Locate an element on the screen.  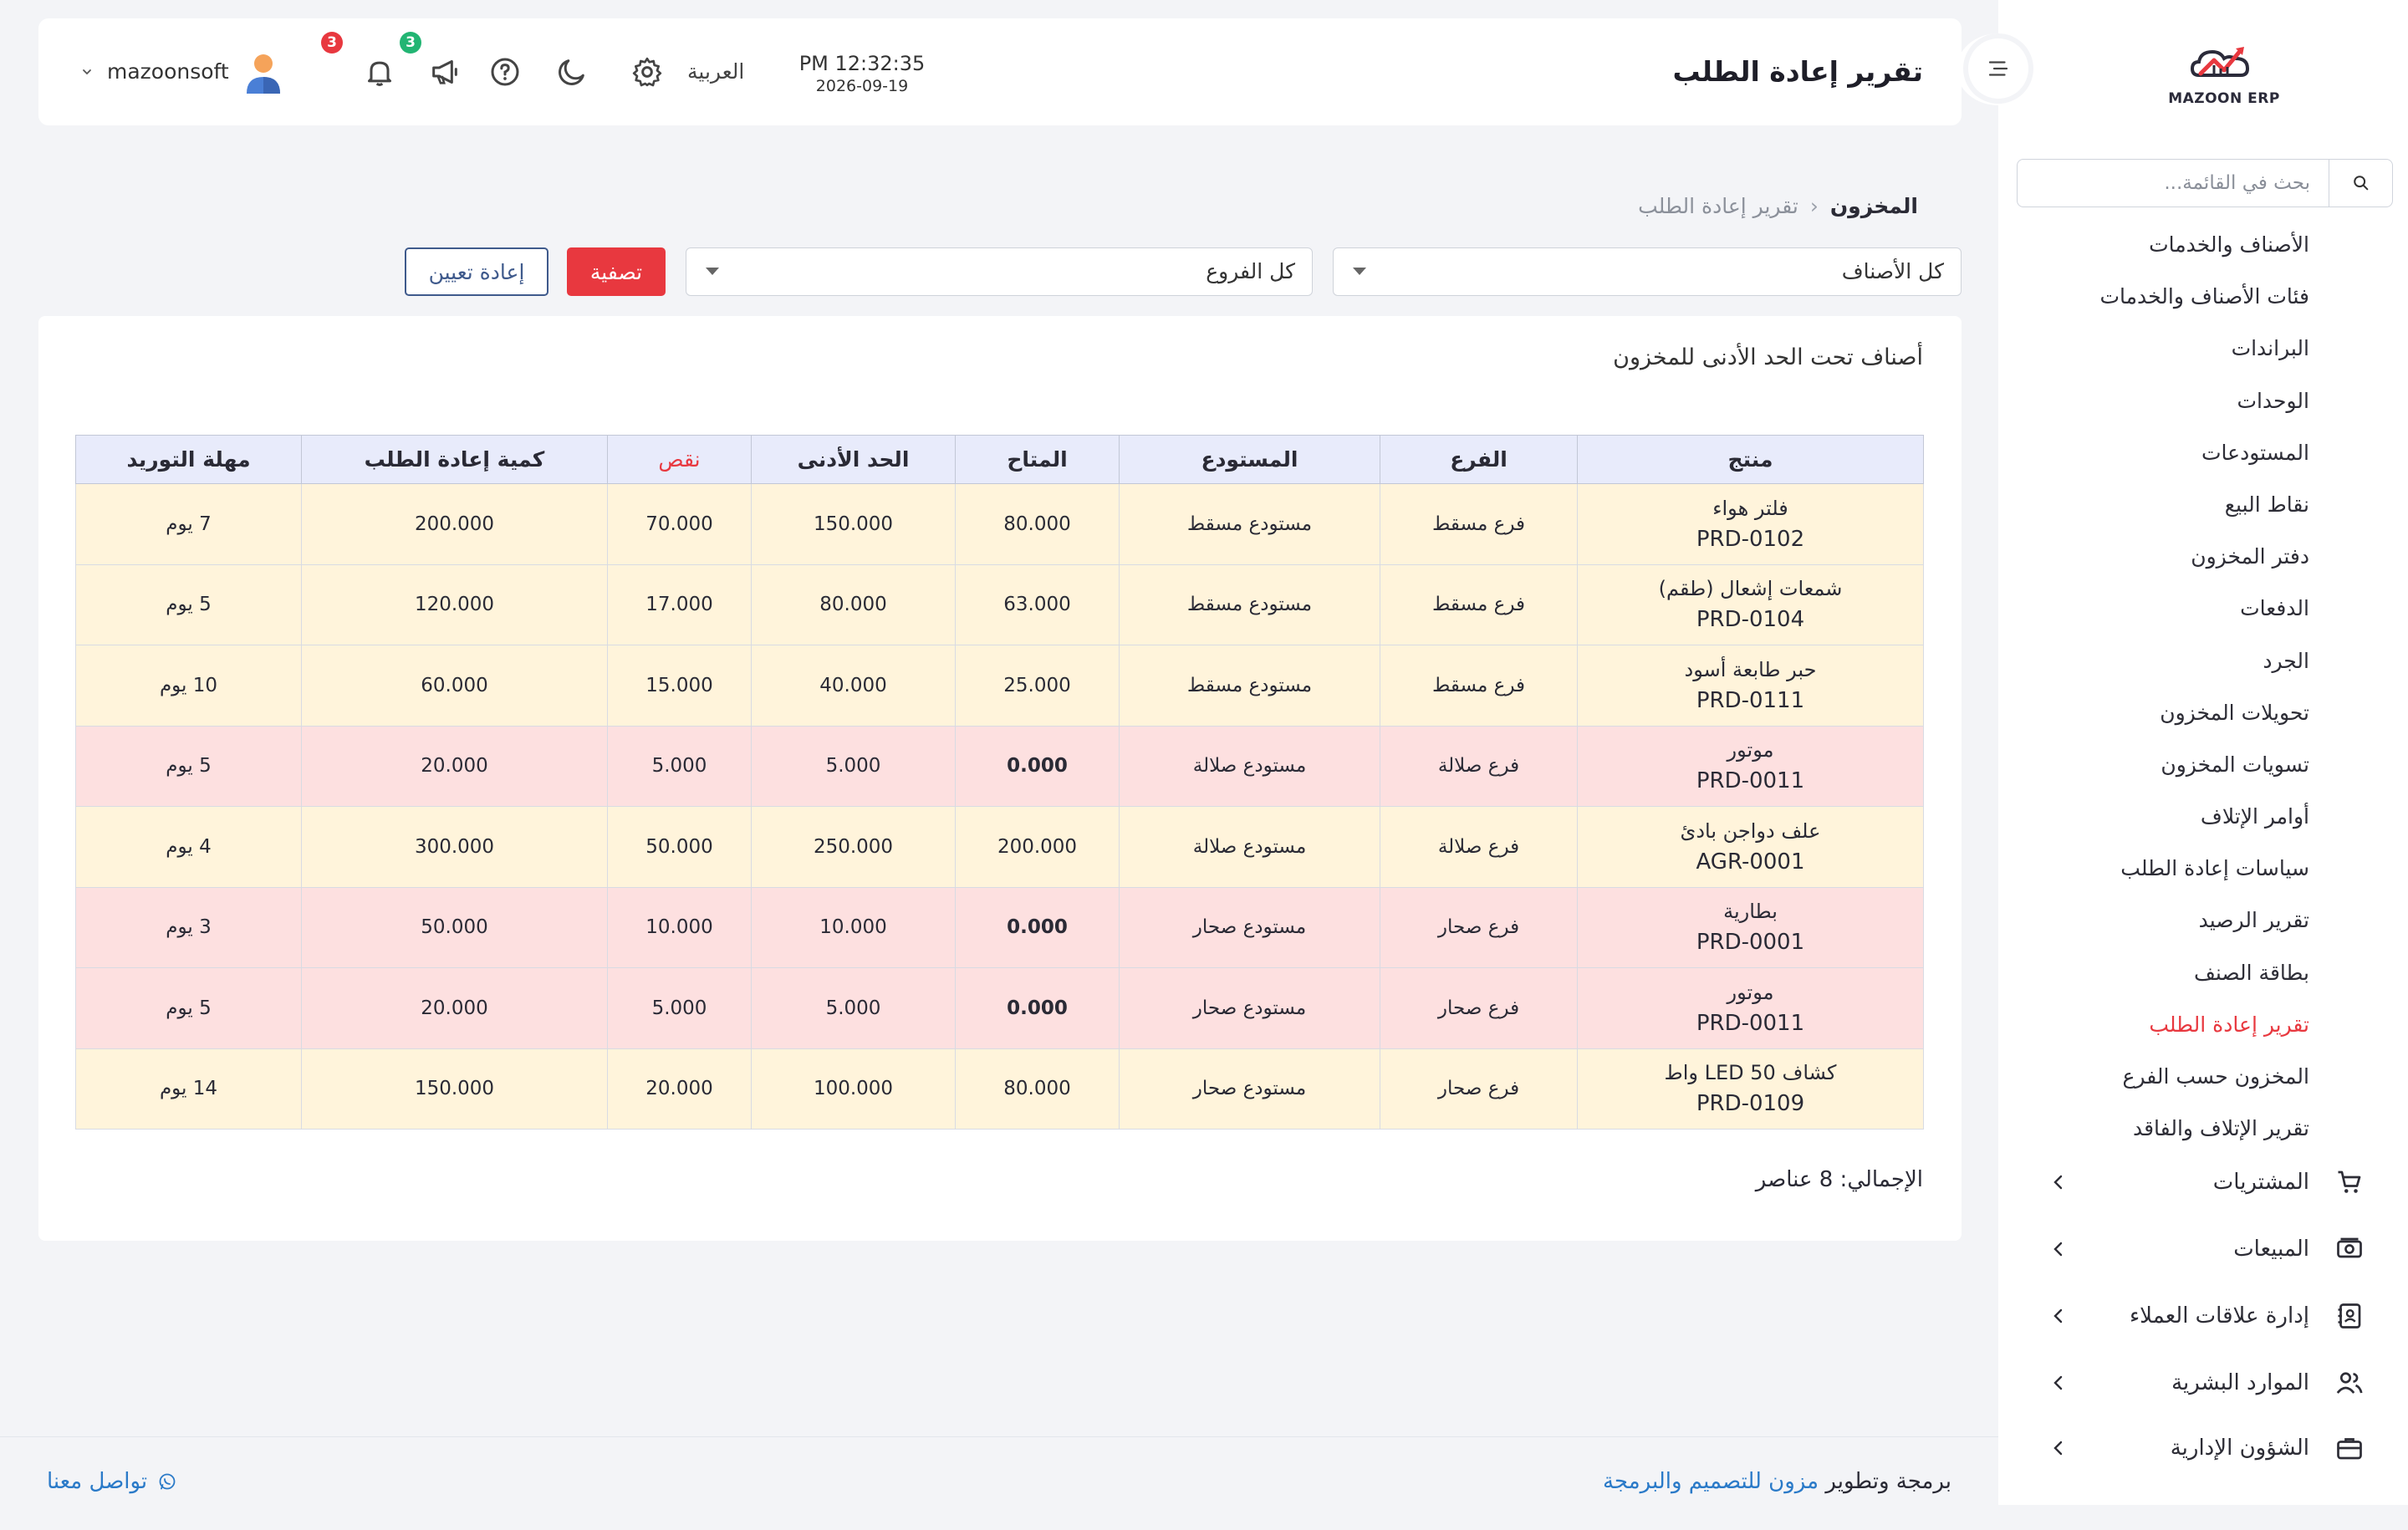
sidebar-item-items-services: الأصناف والخدمات is located at coordinates (2203, 245).